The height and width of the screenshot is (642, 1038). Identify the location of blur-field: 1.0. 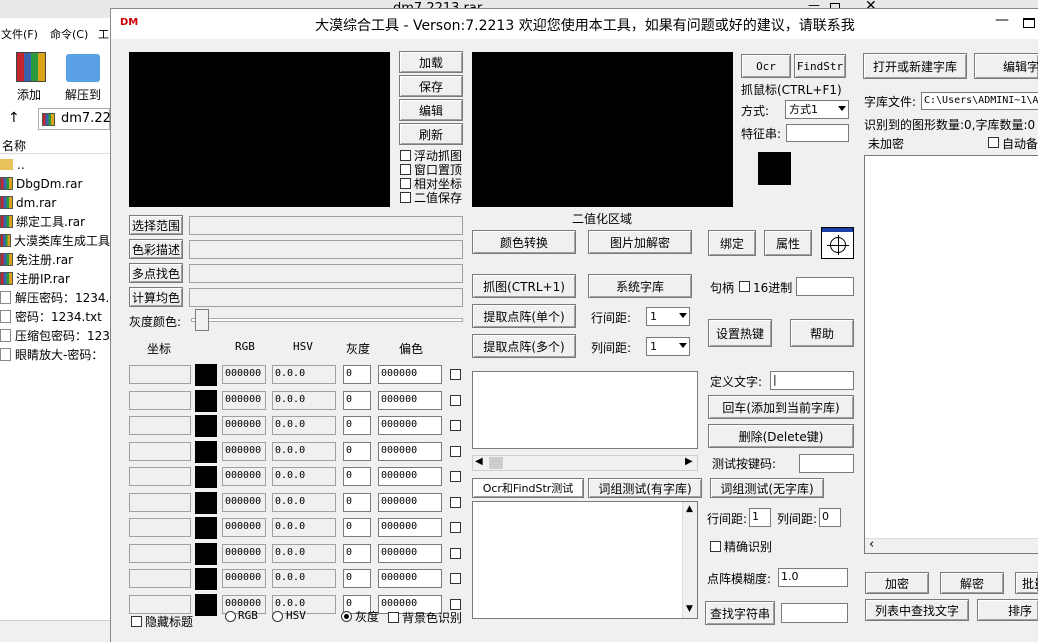
(813, 577).